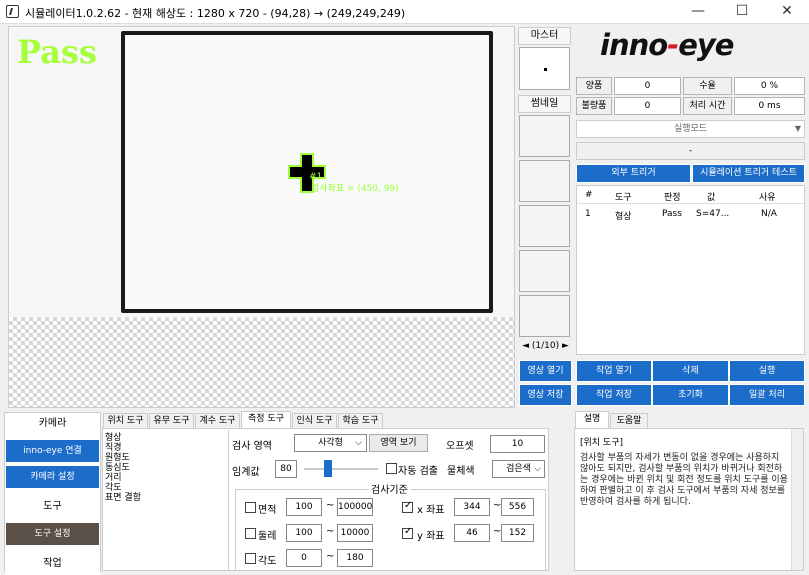  I want to click on coordinate-label: 검사좌표 = (450, 99), so click(355, 189).